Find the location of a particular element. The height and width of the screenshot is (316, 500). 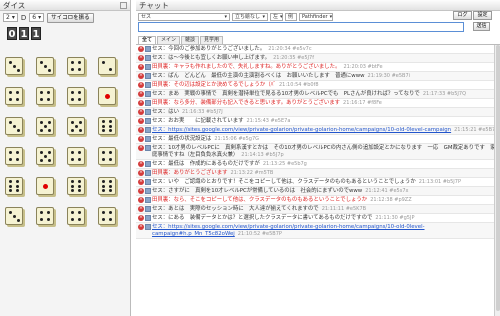

game-system-select: Pathfinder ▾ is located at coordinates (316, 16).